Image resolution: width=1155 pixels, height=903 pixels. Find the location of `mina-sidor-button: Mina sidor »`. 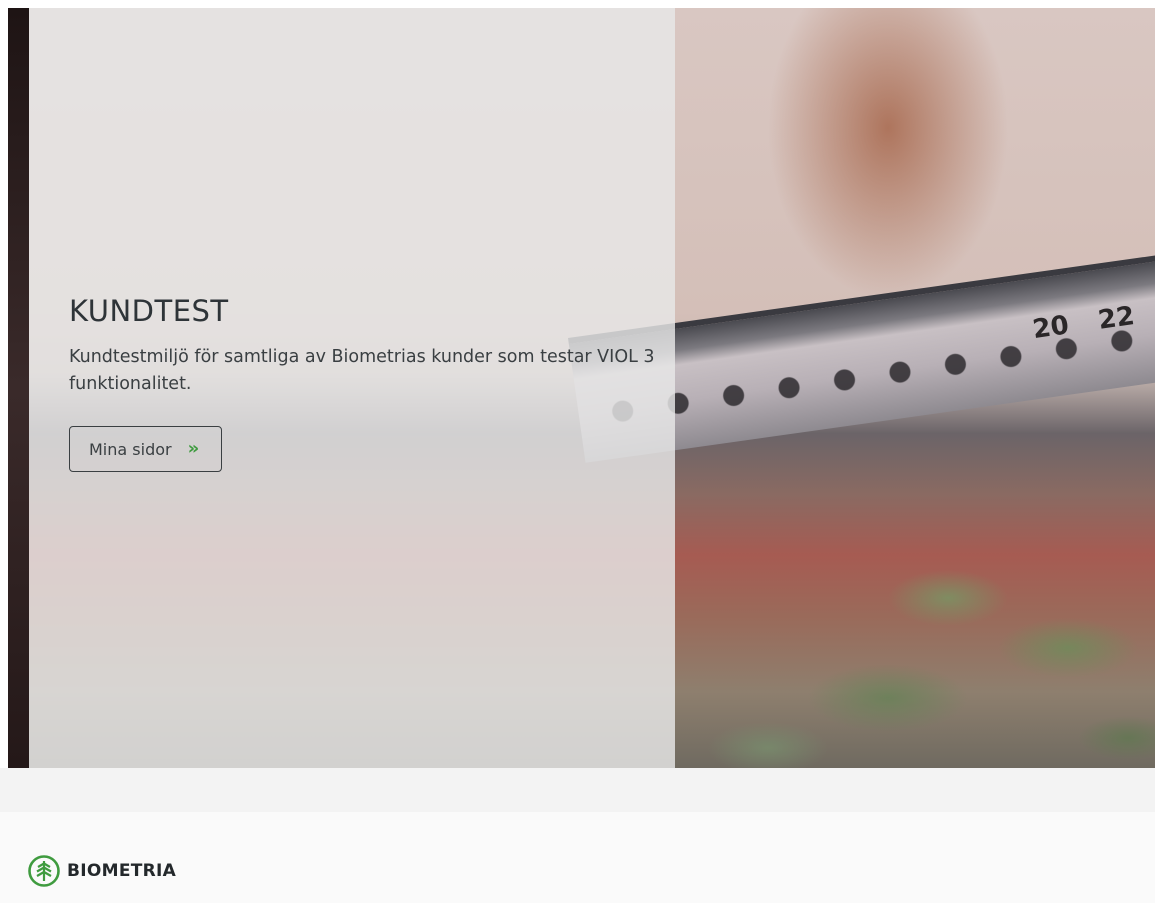

mina-sidor-button: Mina sidor » is located at coordinates (146, 449).